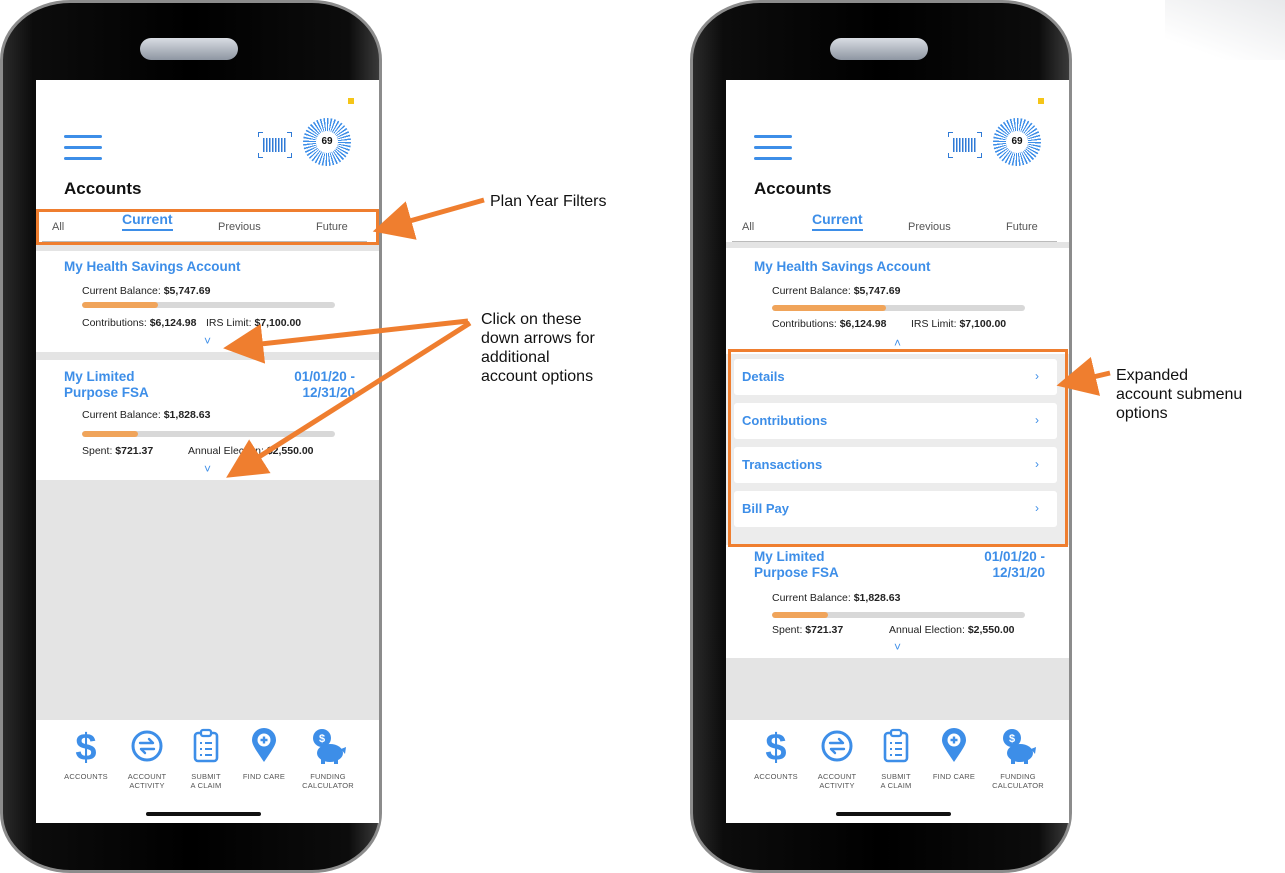 Image resolution: width=1285 pixels, height=873 pixels. I want to click on fsa-date-start: 01/01/20 -, so click(1014, 556).